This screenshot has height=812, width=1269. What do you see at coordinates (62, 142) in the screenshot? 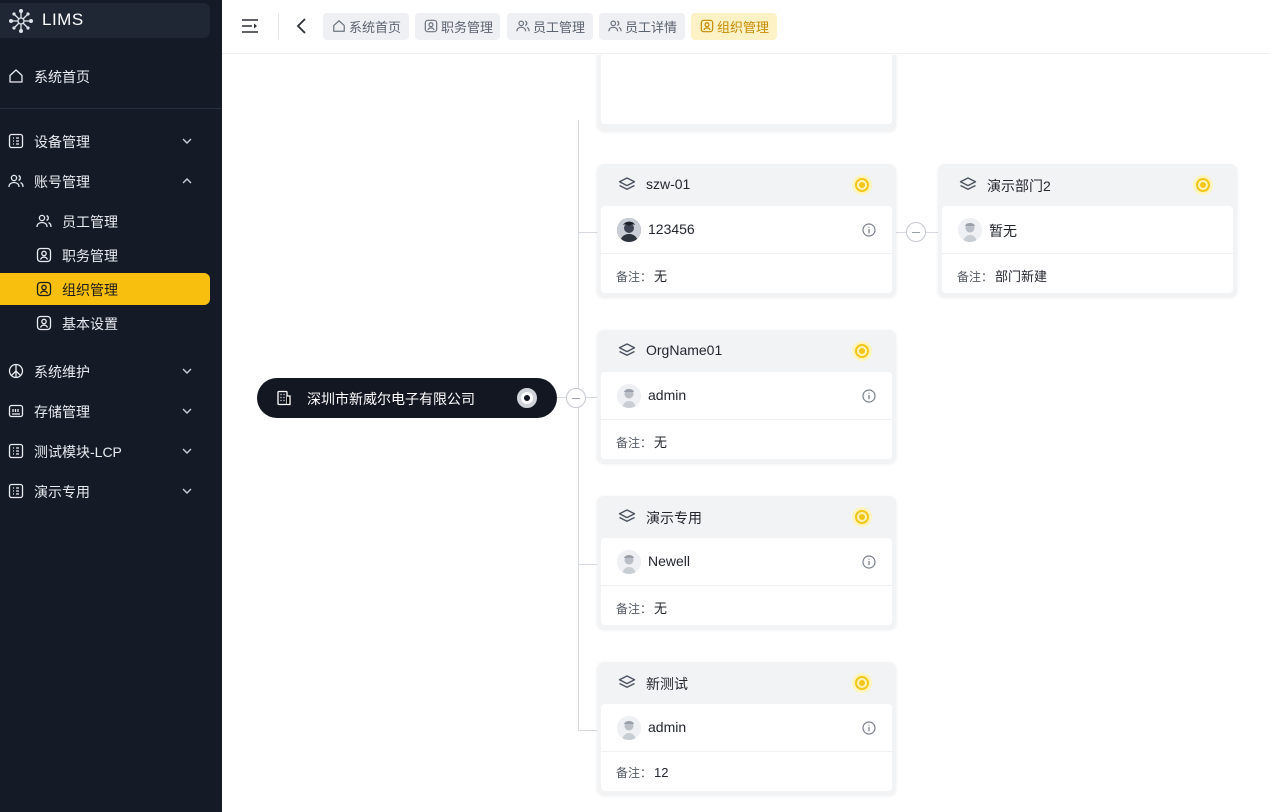
I see `sidebar-group-label: 设备管理` at bounding box center [62, 142].